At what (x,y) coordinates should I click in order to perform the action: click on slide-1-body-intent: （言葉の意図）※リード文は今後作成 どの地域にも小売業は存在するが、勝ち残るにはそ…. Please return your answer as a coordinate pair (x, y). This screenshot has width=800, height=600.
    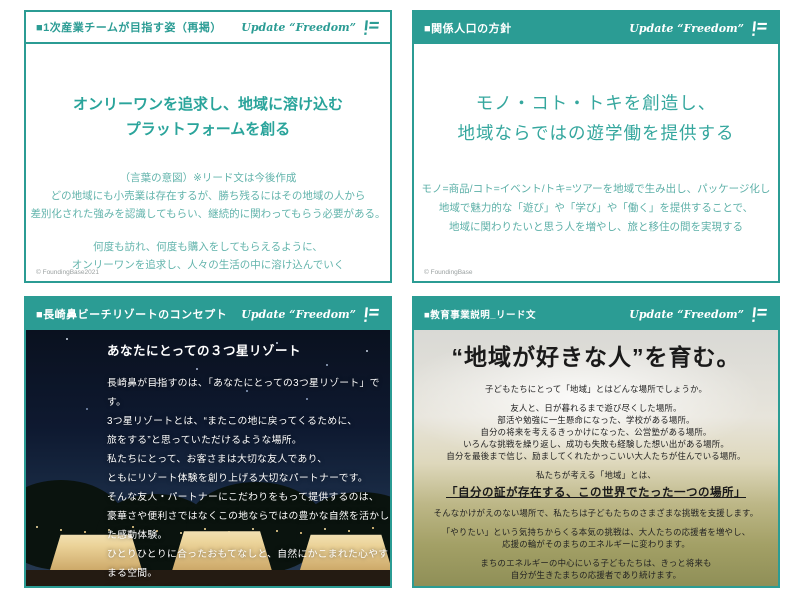
    Looking at the image, I should click on (208, 196).